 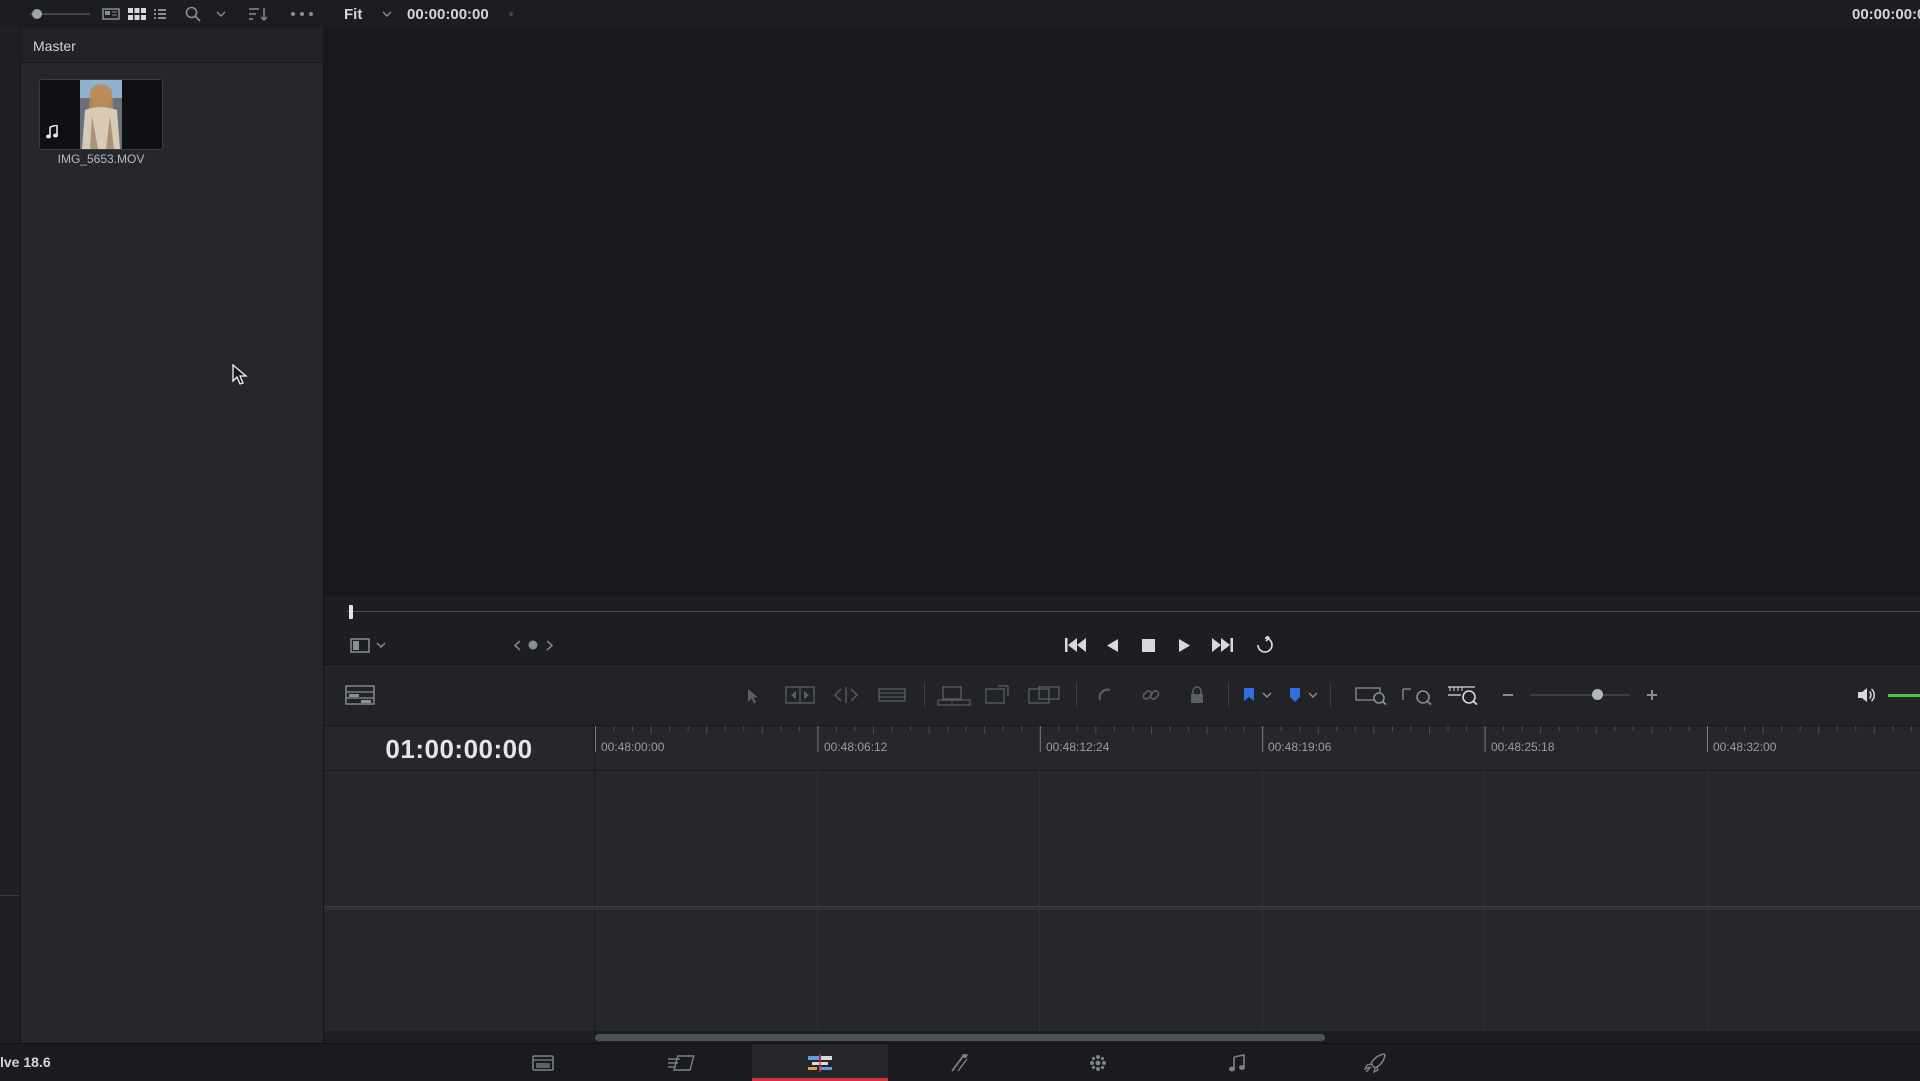 I want to click on linked-selection-icon, so click(x=1151, y=695).